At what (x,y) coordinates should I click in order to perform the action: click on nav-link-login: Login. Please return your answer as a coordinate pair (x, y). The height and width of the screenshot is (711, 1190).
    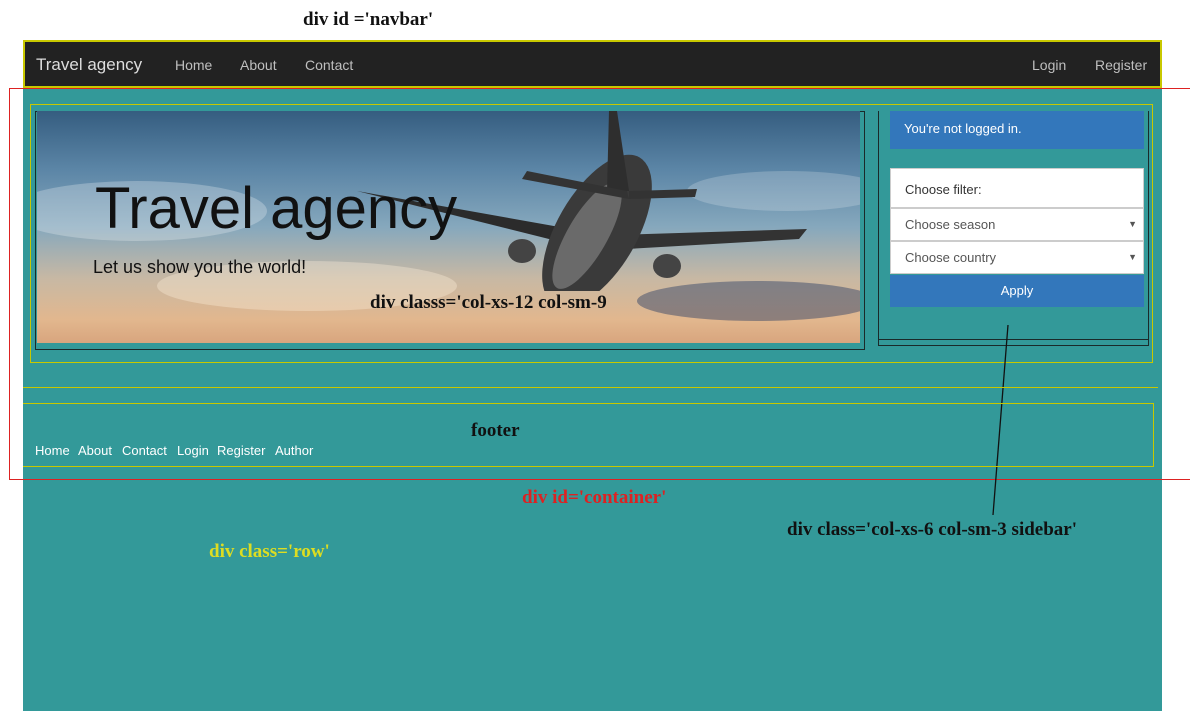
    Looking at the image, I should click on (1049, 65).